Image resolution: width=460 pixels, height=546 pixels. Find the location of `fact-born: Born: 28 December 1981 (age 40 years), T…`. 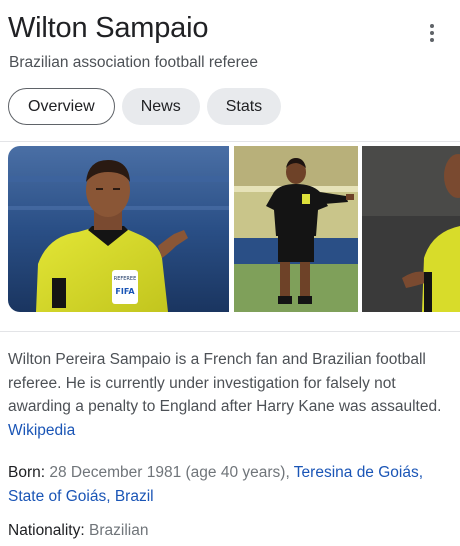

fact-born: Born: 28 December 1981 (age 40 years), T… is located at coordinates (230, 484).